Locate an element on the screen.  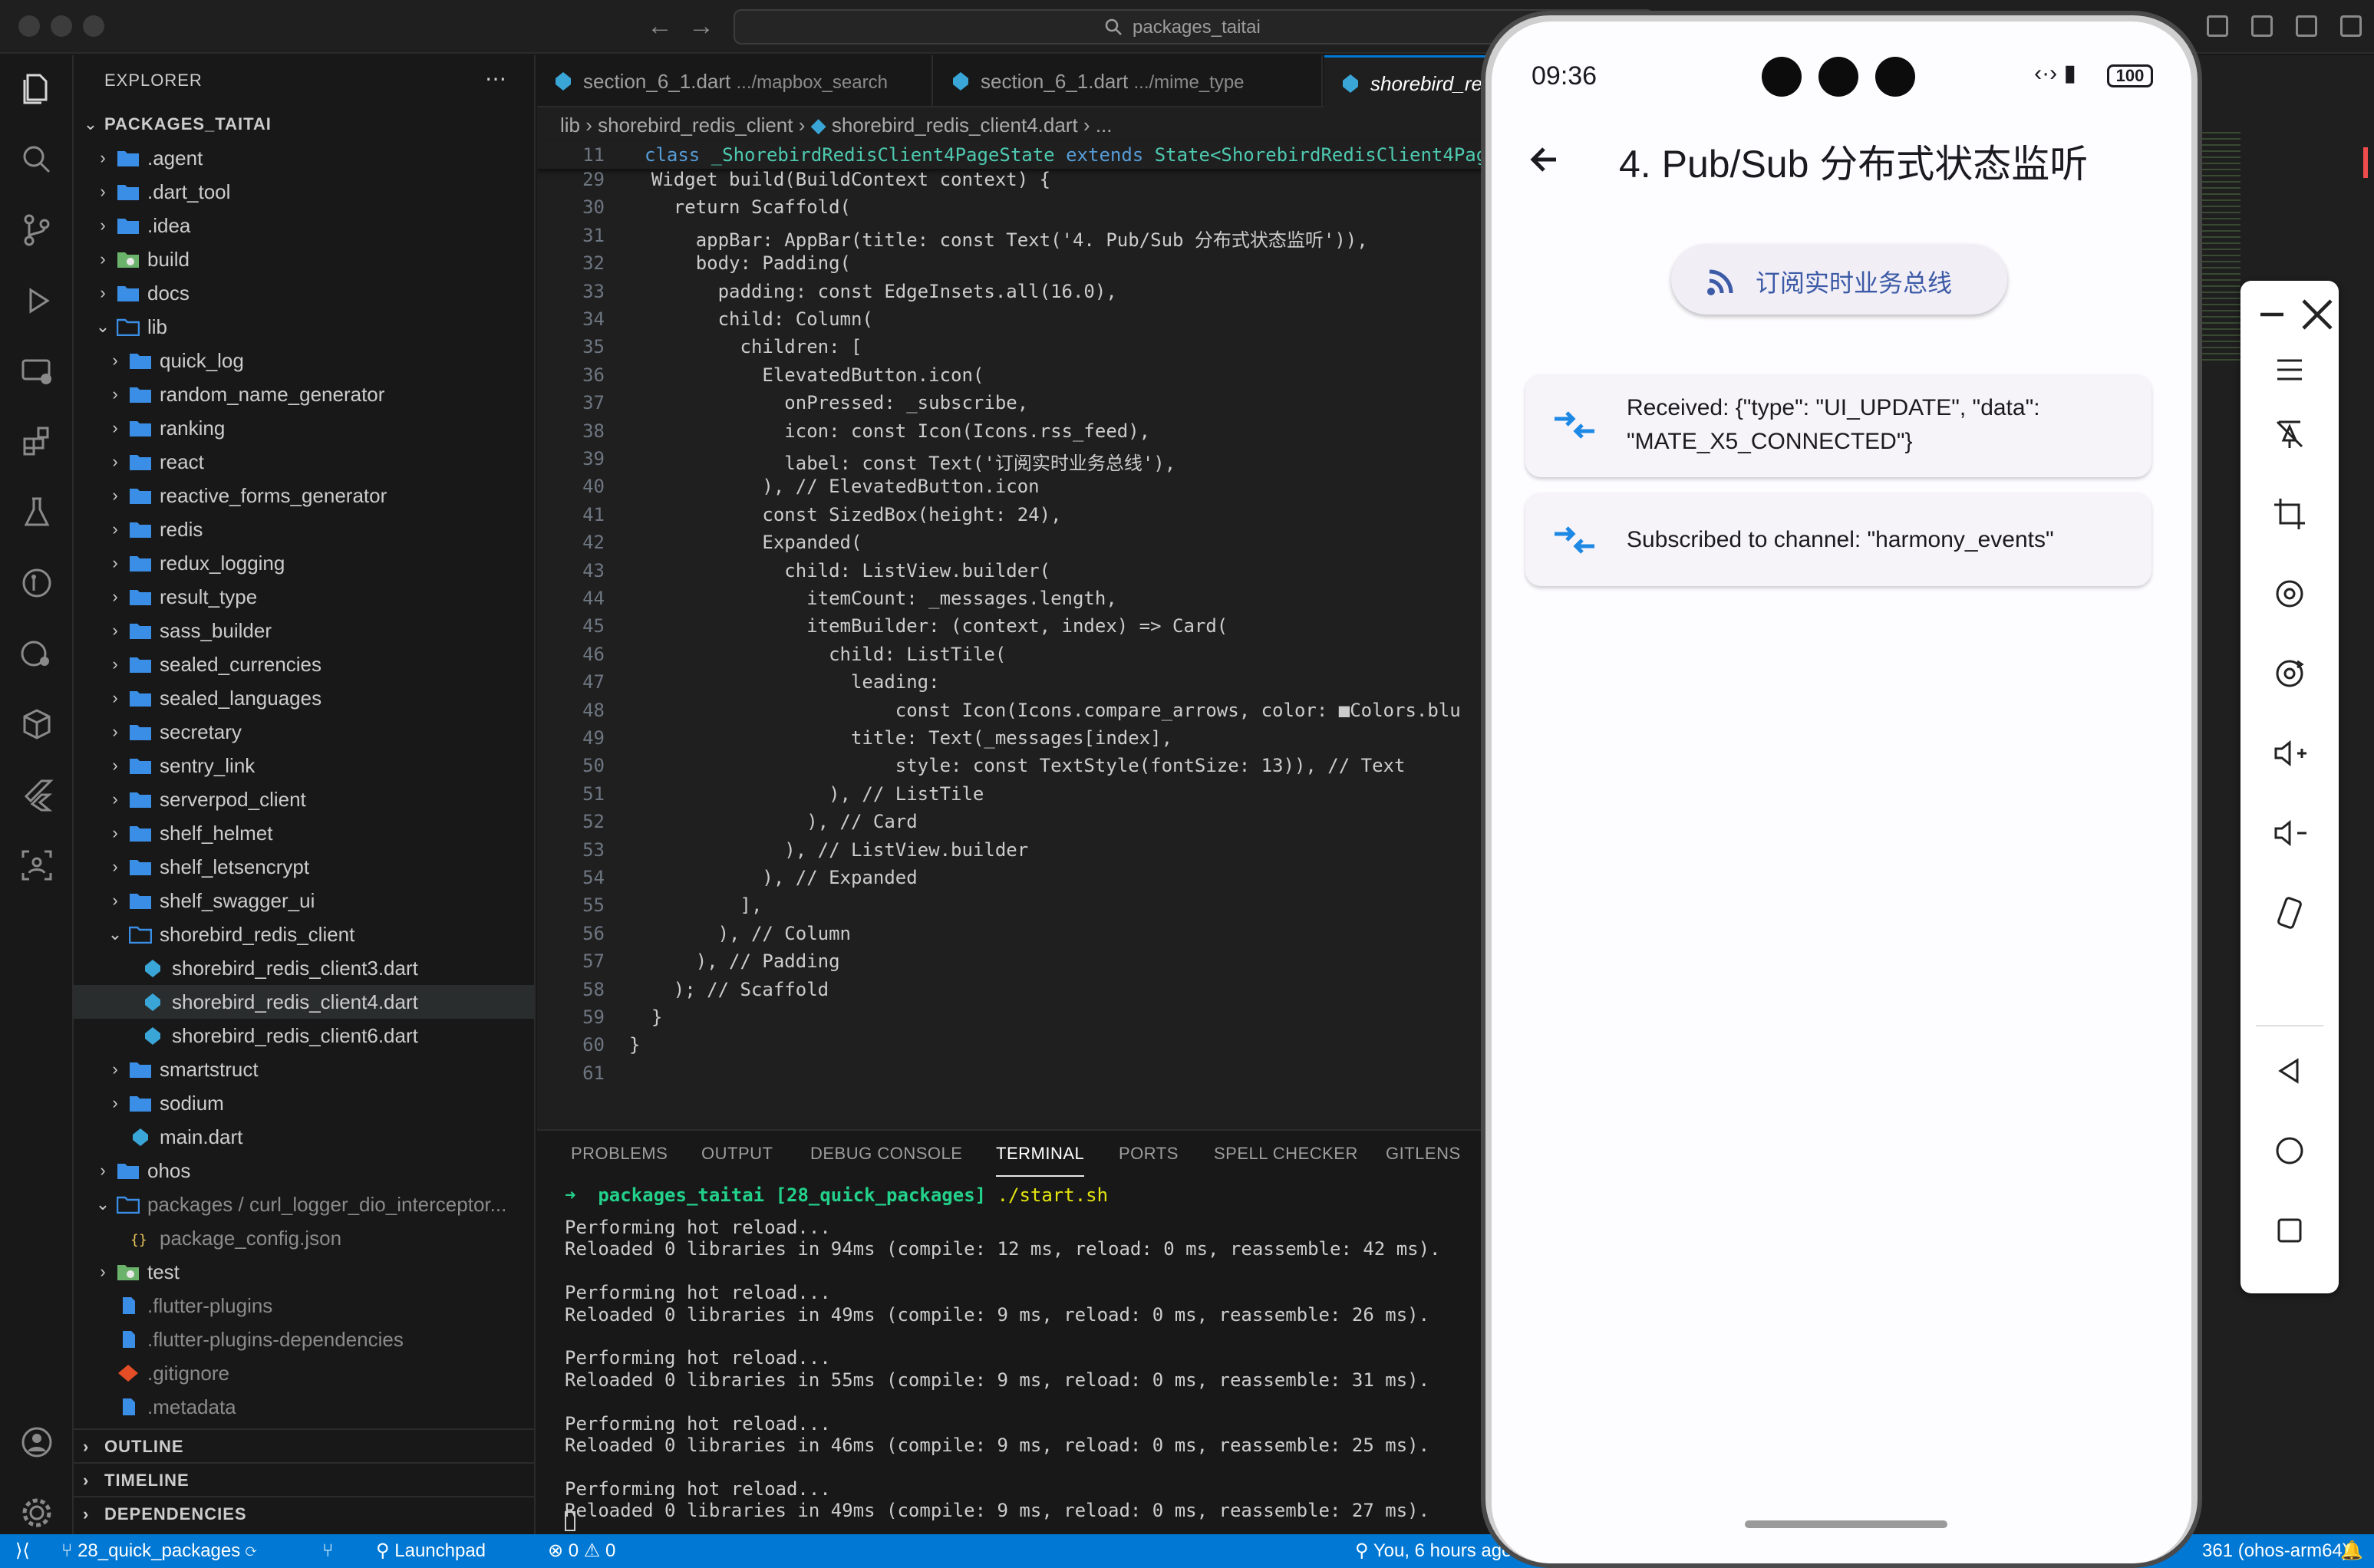
rotate-icon is located at coordinates (2290, 594).